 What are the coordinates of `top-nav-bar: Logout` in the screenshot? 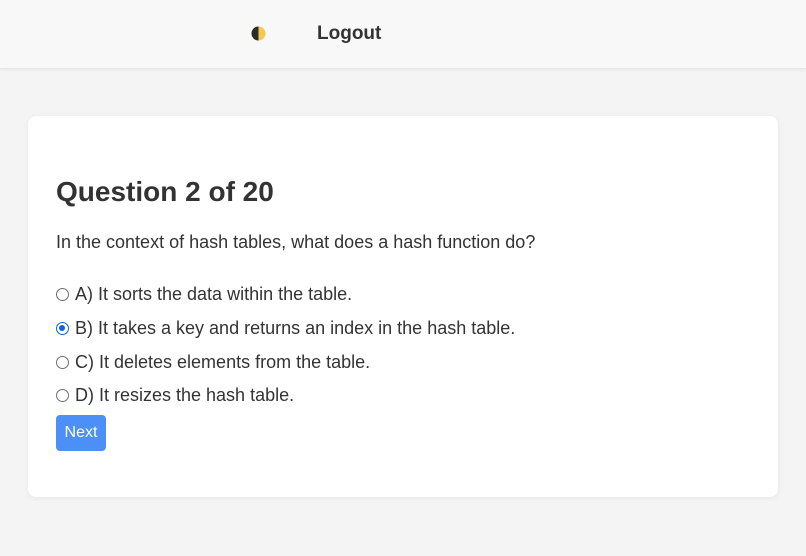 It's located at (403, 34).